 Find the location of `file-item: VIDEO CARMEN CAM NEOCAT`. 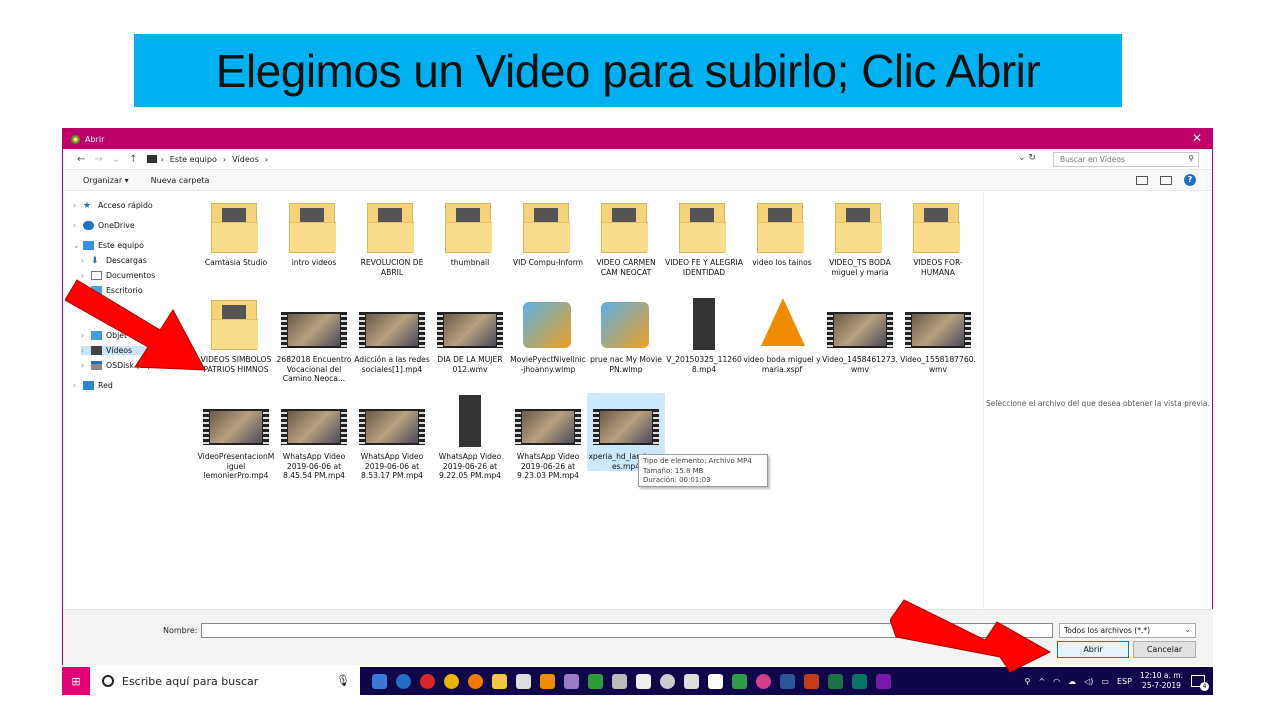

file-item: VIDEO CARMEN CAM NEOCAT is located at coordinates (626, 238).